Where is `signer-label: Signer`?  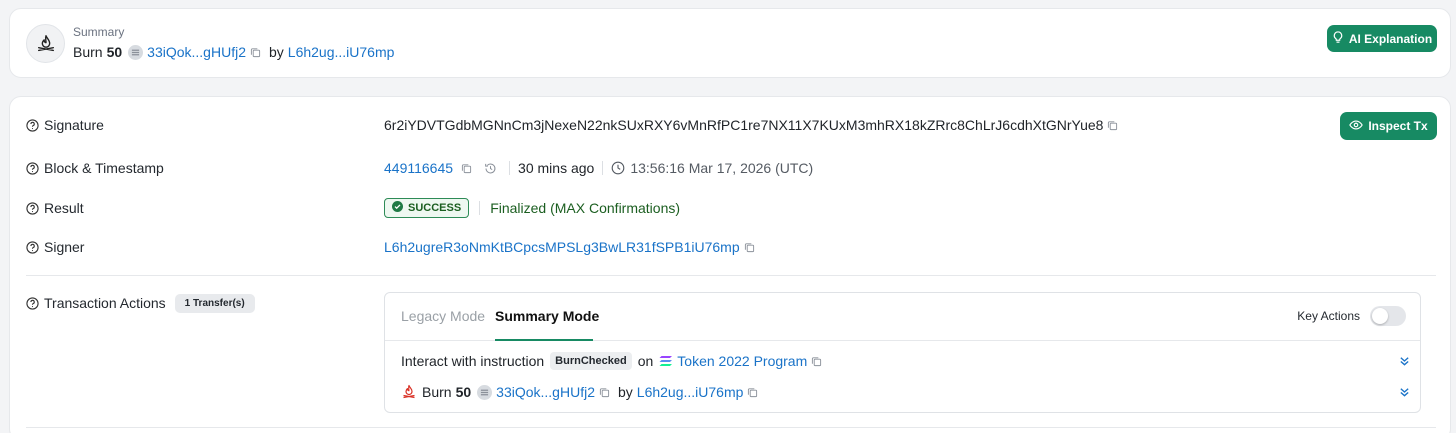 signer-label: Signer is located at coordinates (55, 247).